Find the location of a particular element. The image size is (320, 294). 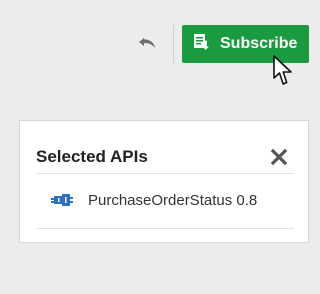

toolbar-divider is located at coordinates (173, 44).